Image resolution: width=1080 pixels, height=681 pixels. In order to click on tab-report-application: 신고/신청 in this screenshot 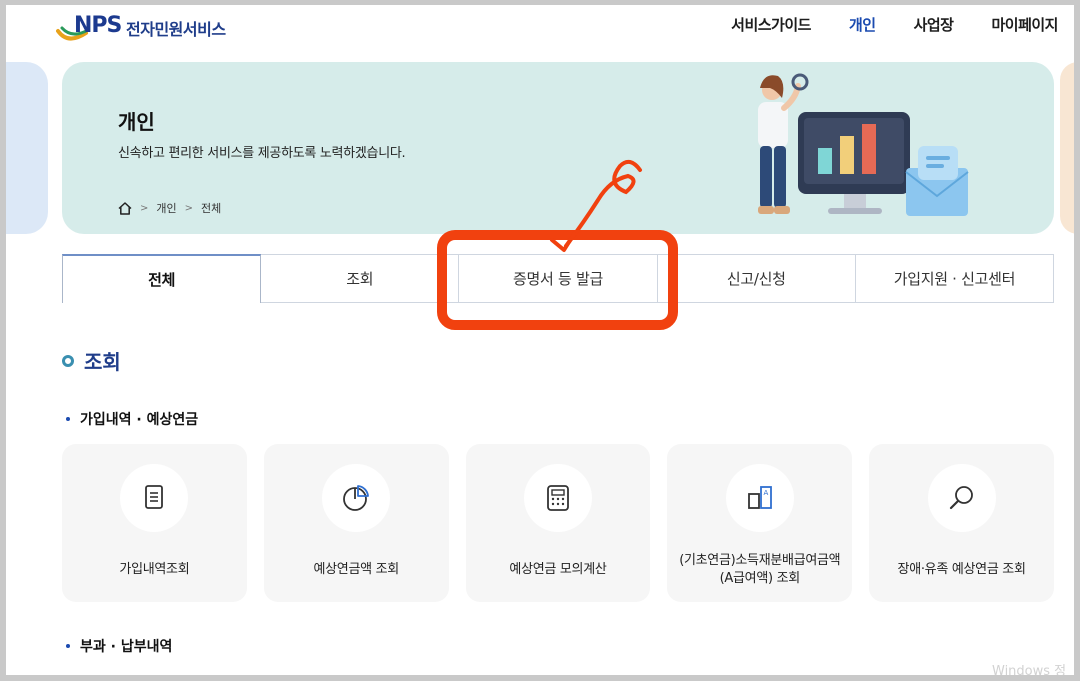, I will do `click(756, 278)`.